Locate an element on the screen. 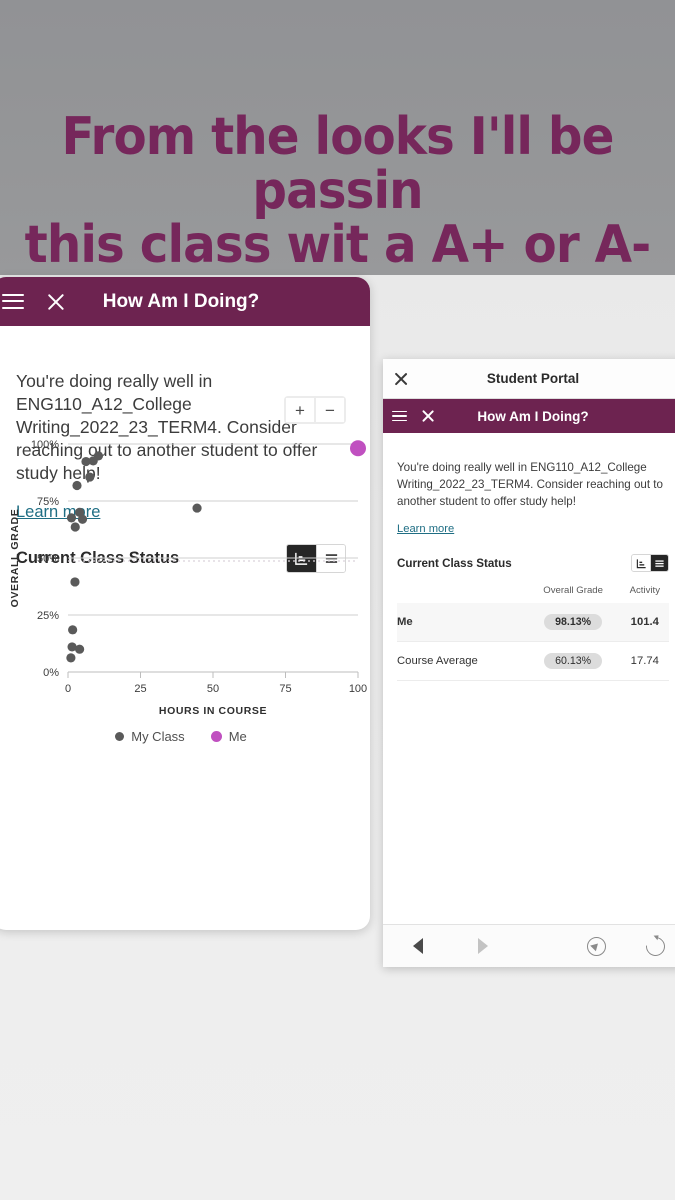 This screenshot has height=1200, width=675. forward-arrow-icon is located at coordinates (483, 946).